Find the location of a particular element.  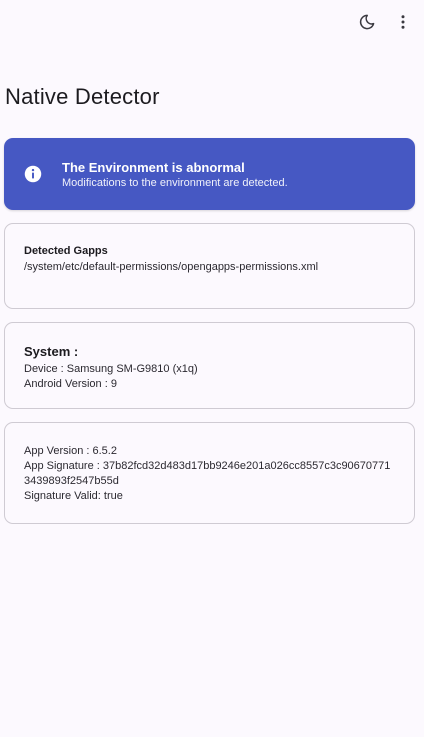

page-title: Native Detector is located at coordinates (82, 96).